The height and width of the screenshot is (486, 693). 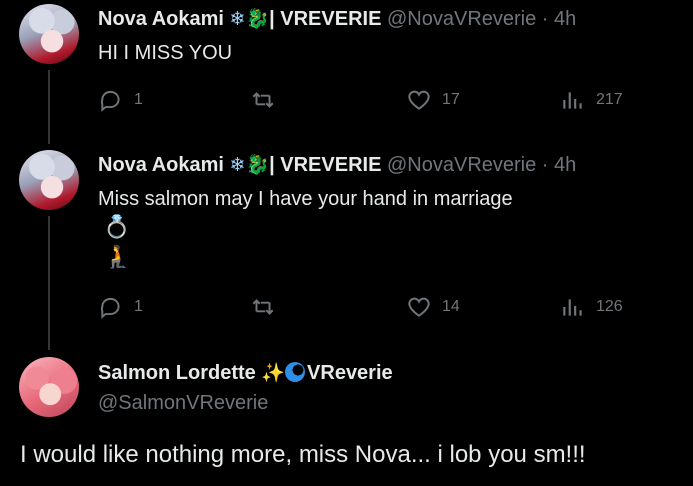 What do you see at coordinates (609, 306) in the screenshot?
I see `view-count: 126` at bounding box center [609, 306].